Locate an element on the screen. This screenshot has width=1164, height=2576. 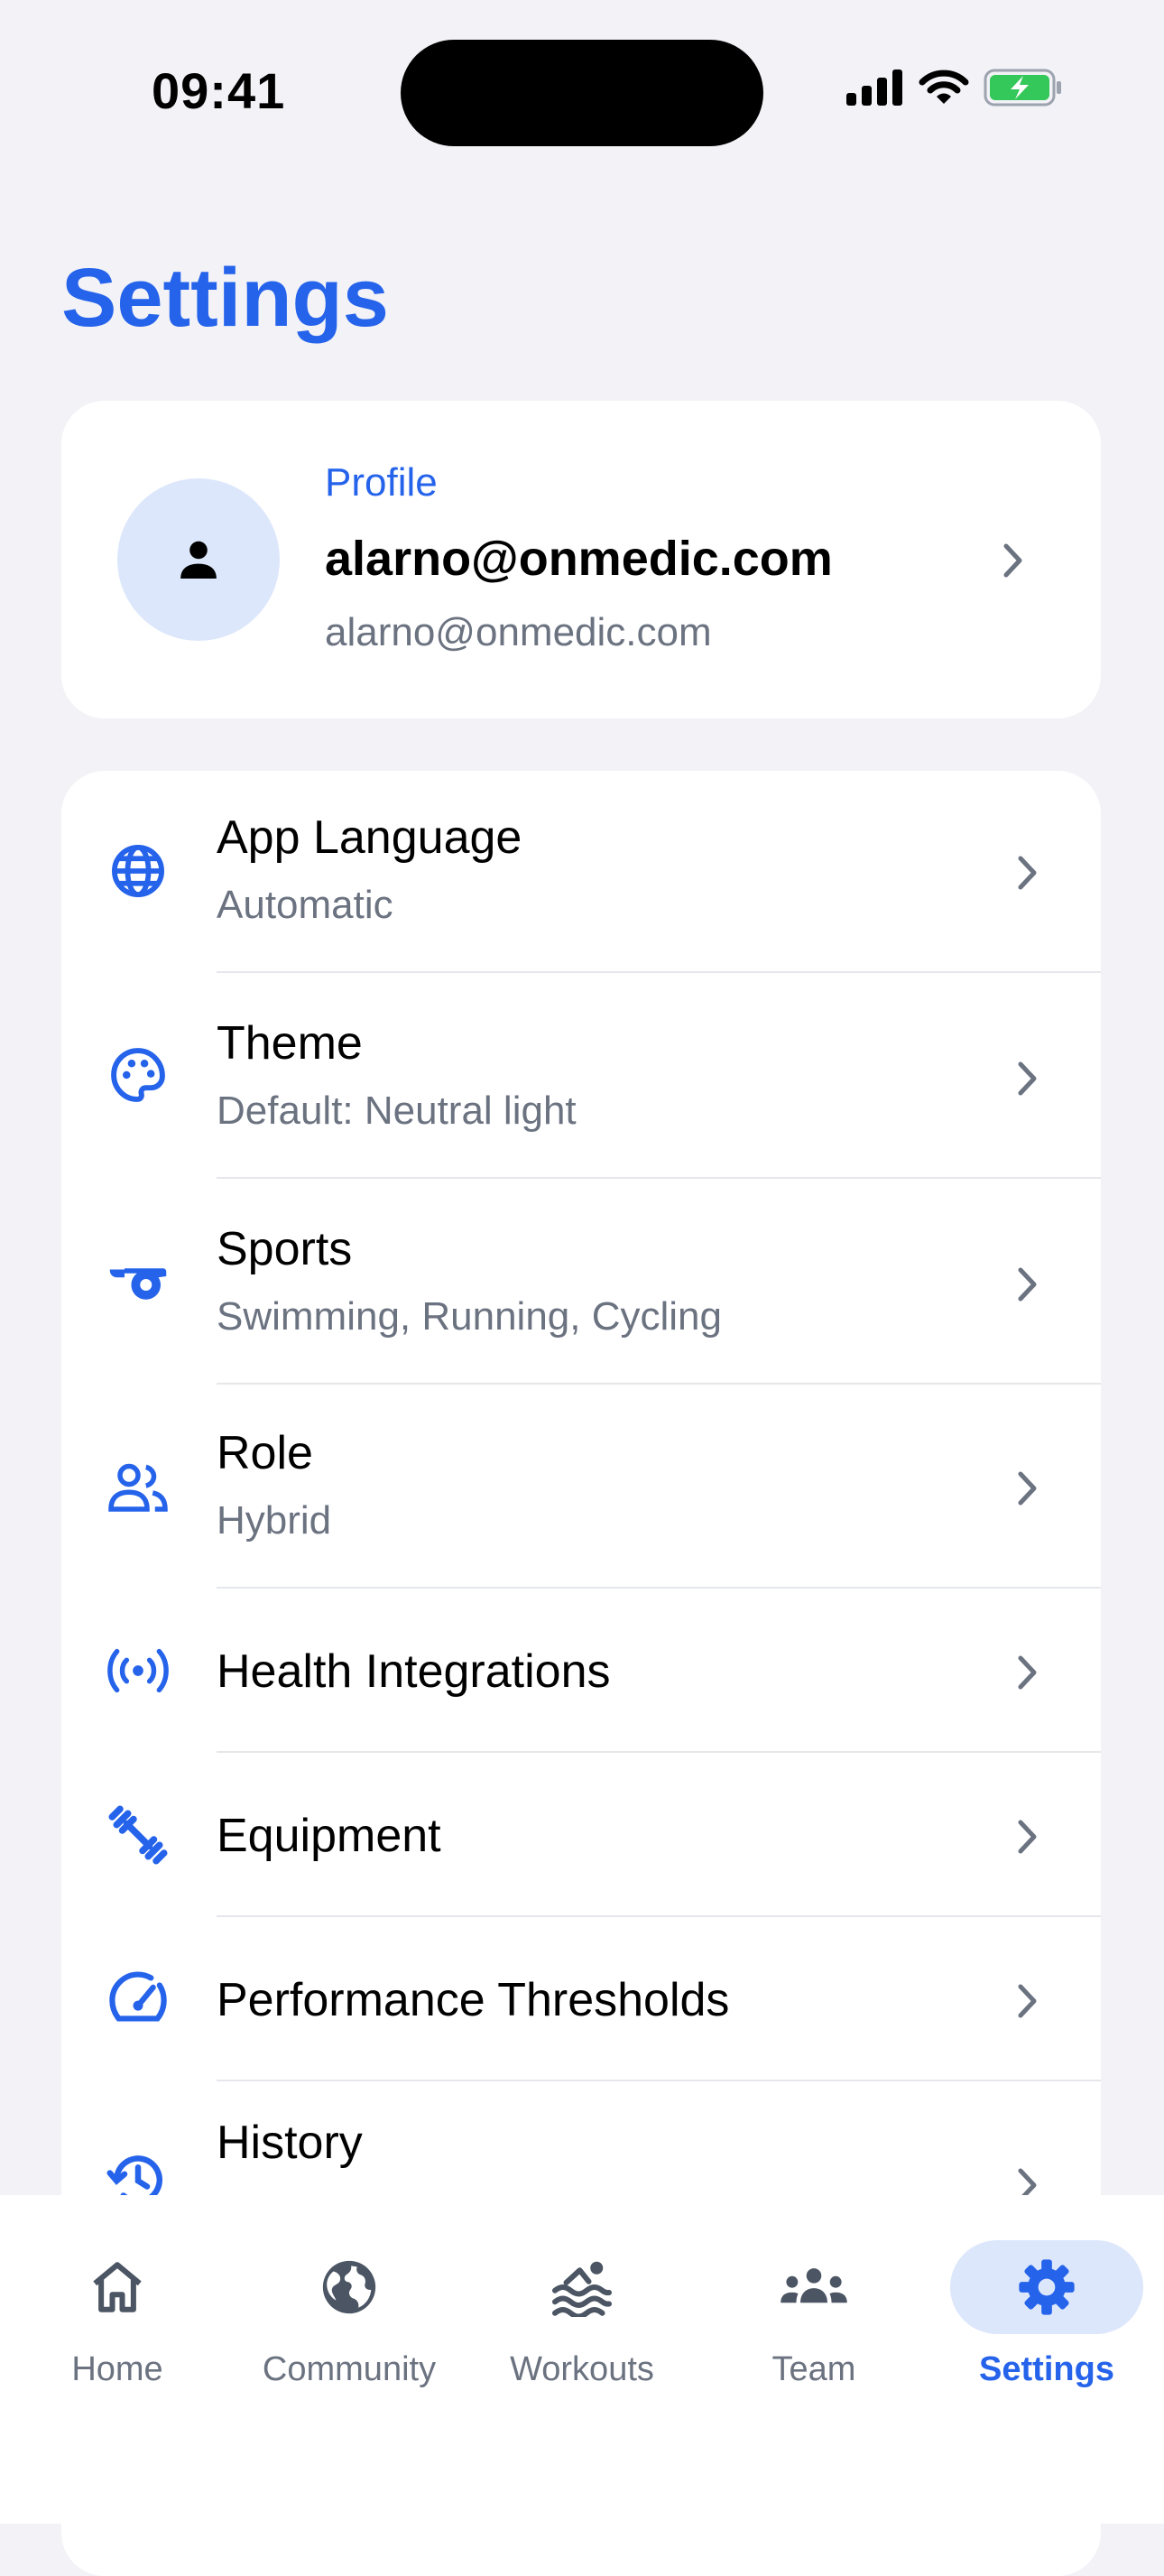
tab-bar: Home Community Workouts Team Settings is located at coordinates (582, 2359).